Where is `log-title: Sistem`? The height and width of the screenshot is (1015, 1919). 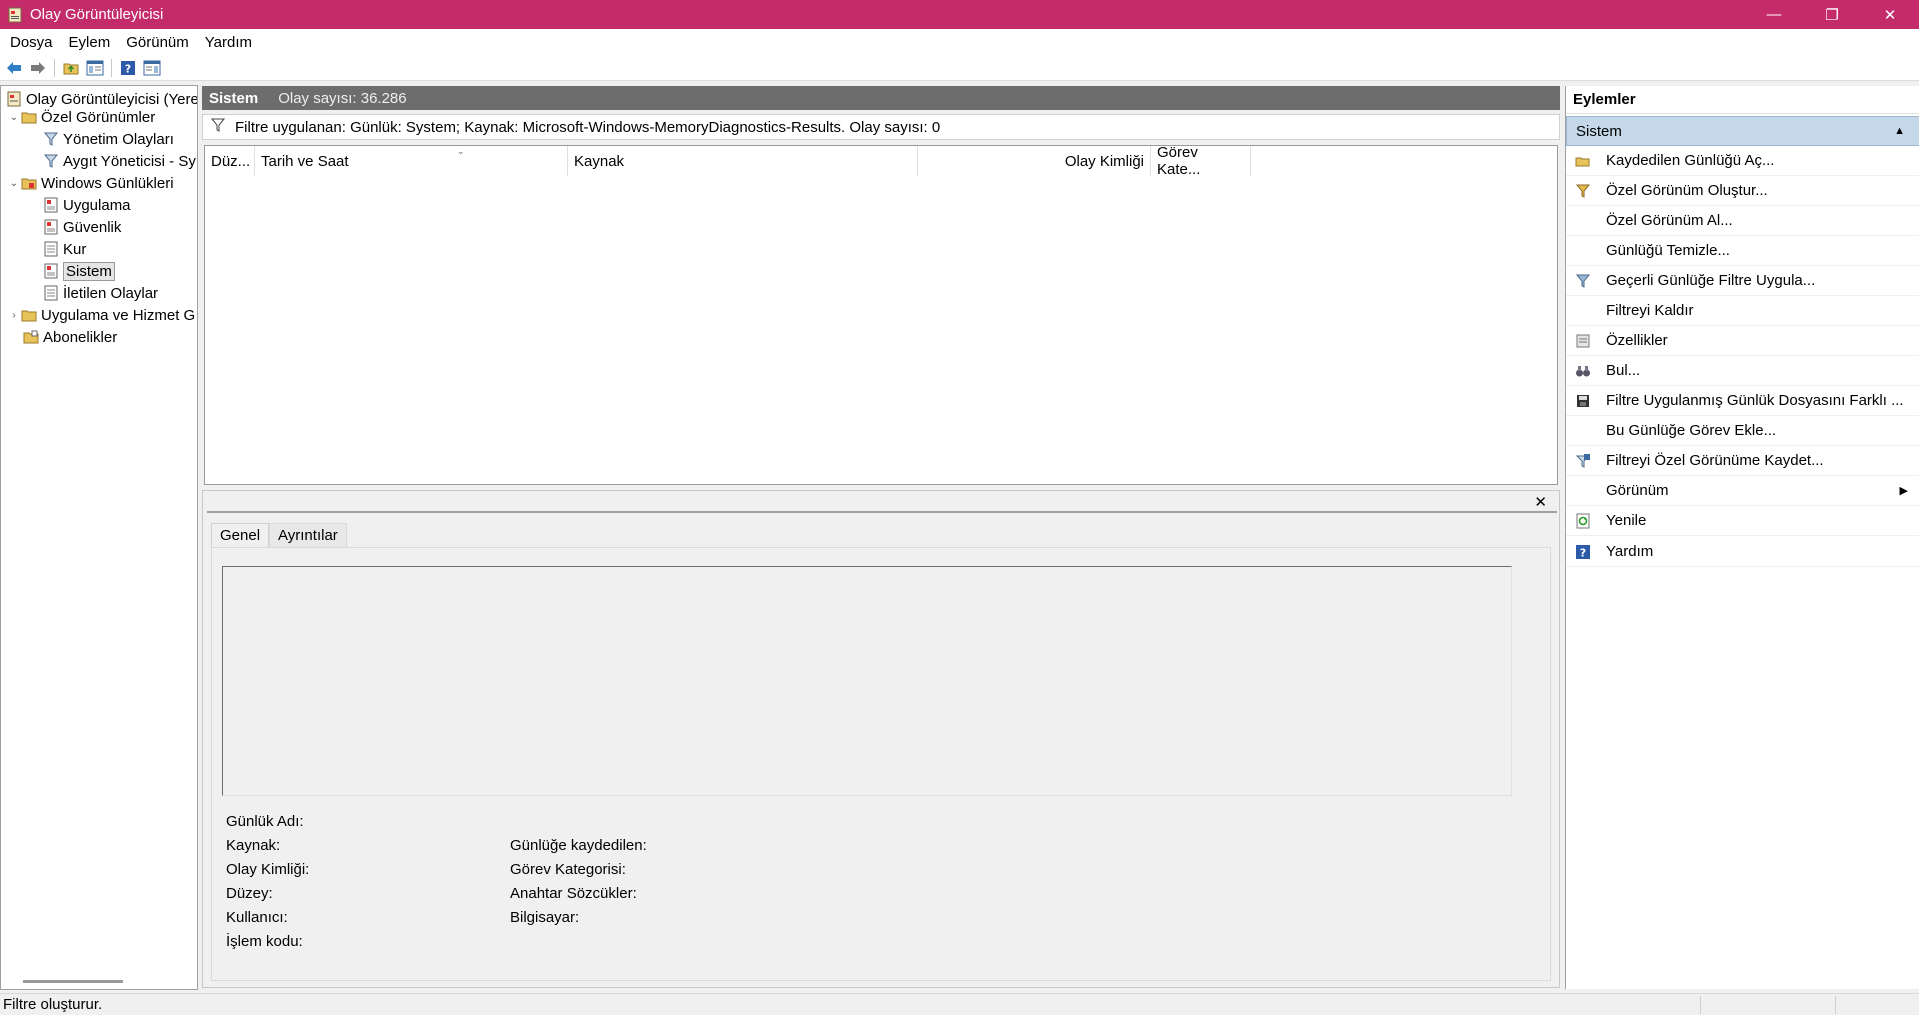
log-title: Sistem is located at coordinates (234, 98).